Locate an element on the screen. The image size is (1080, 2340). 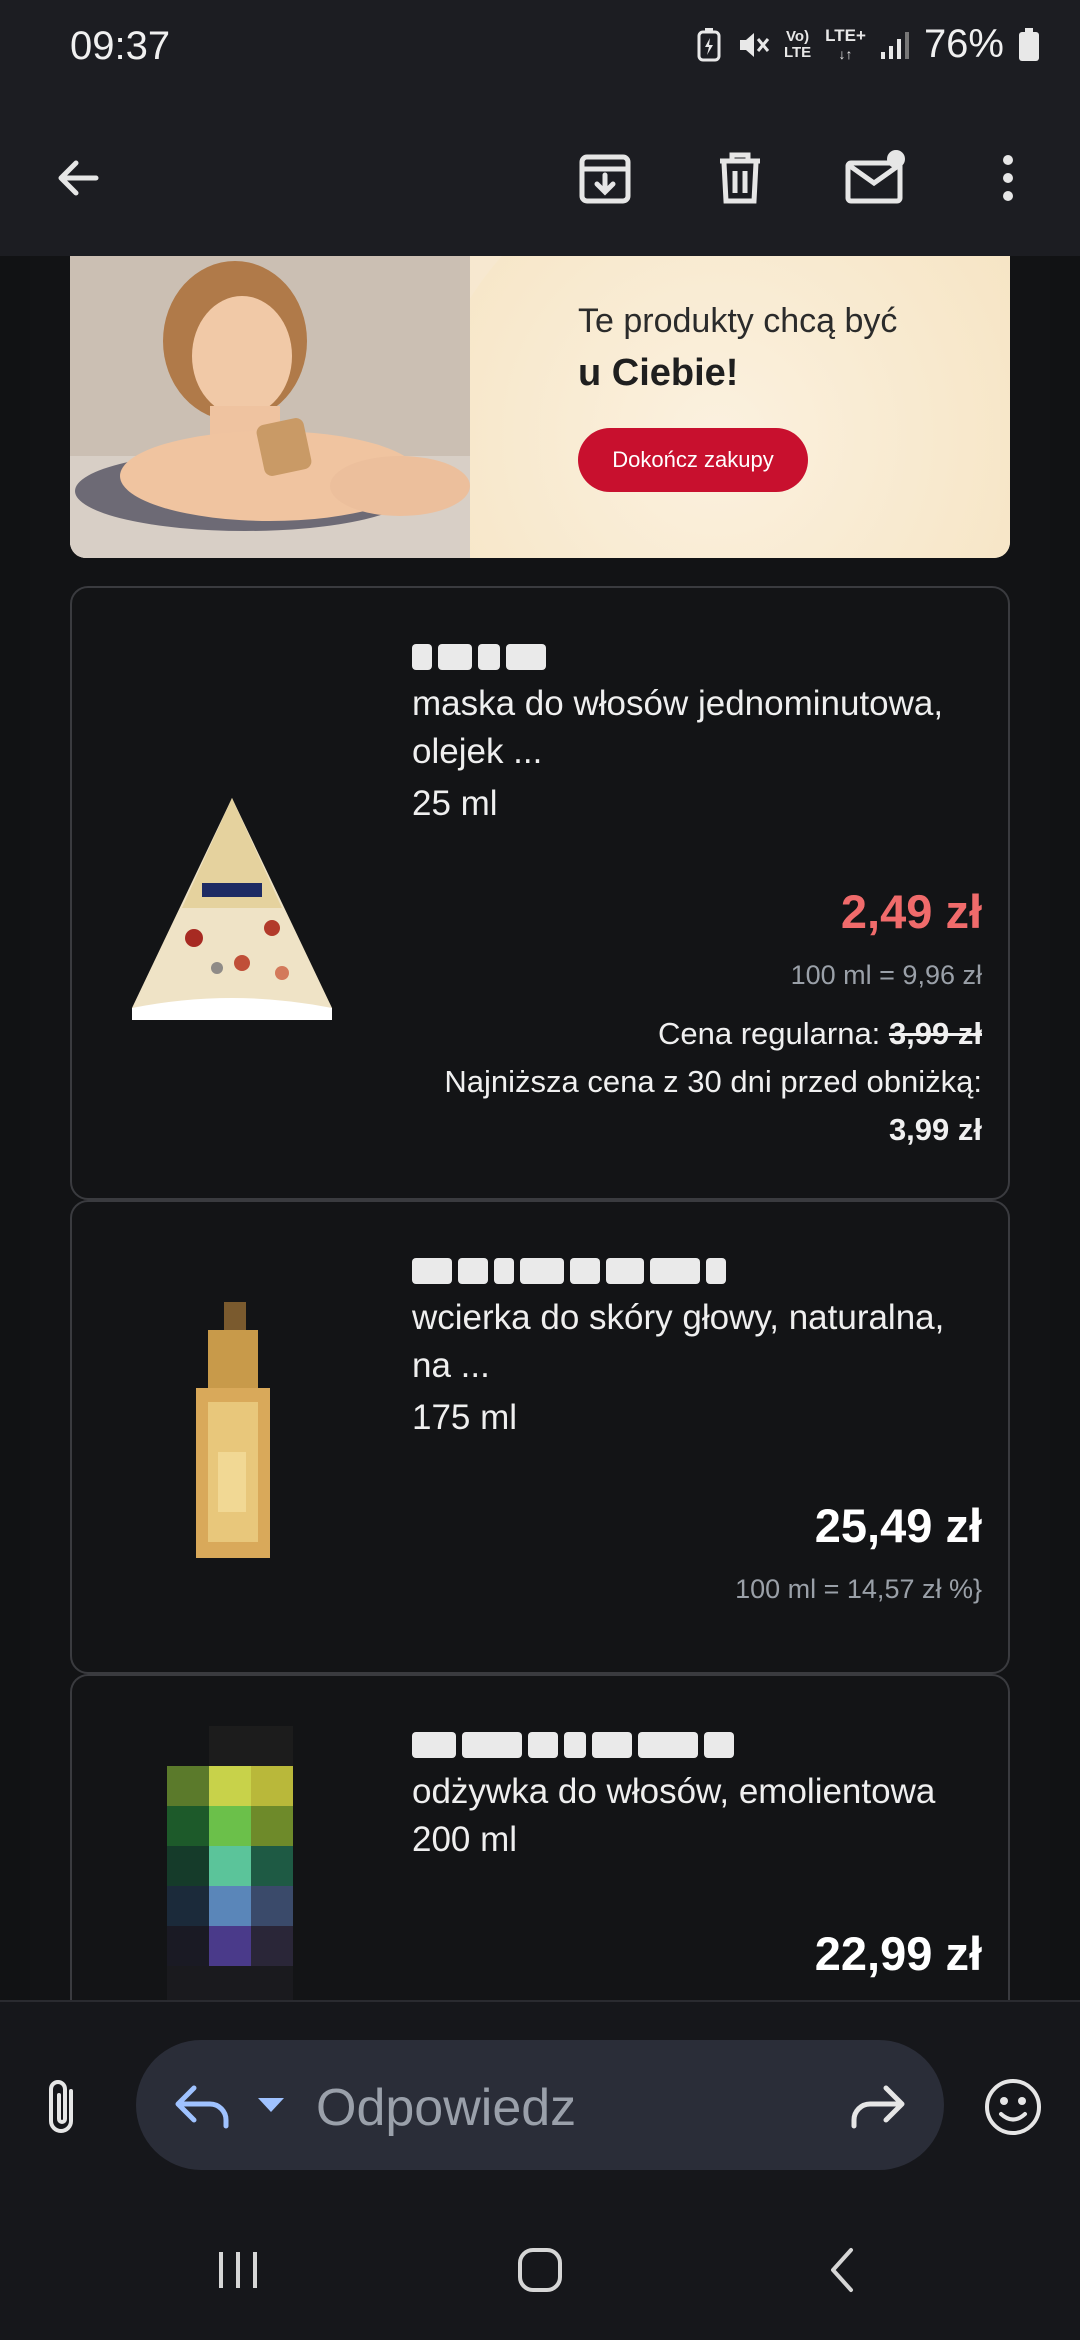
trash-icon is located at coordinates (740, 178).